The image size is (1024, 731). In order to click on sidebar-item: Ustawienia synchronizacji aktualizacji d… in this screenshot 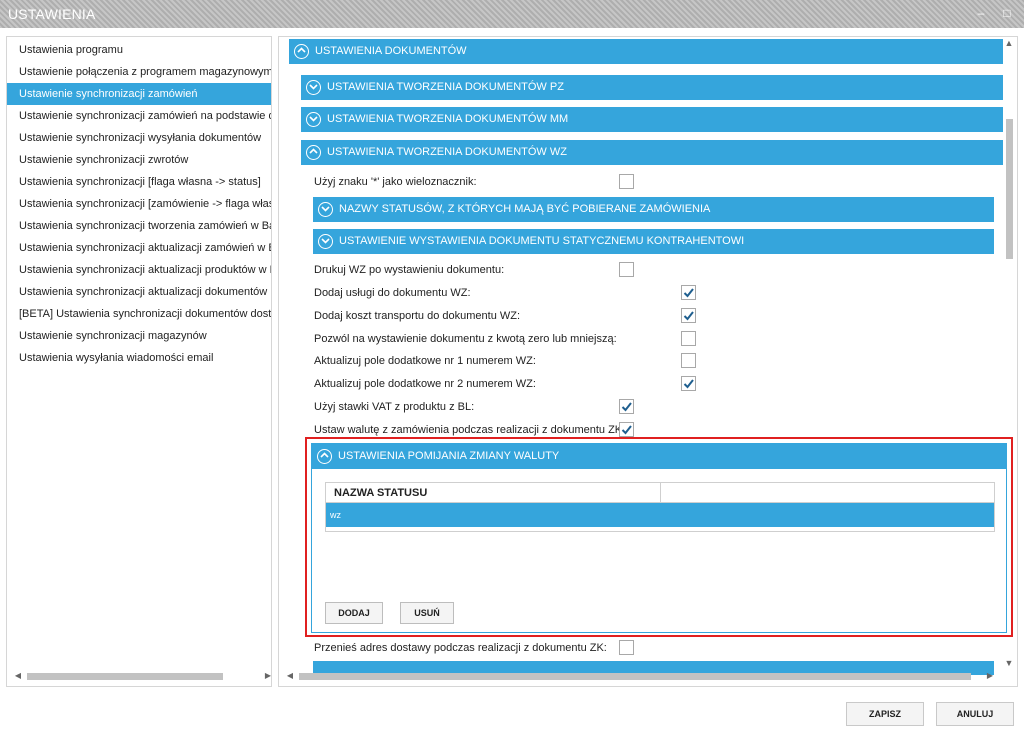, I will do `click(139, 292)`.